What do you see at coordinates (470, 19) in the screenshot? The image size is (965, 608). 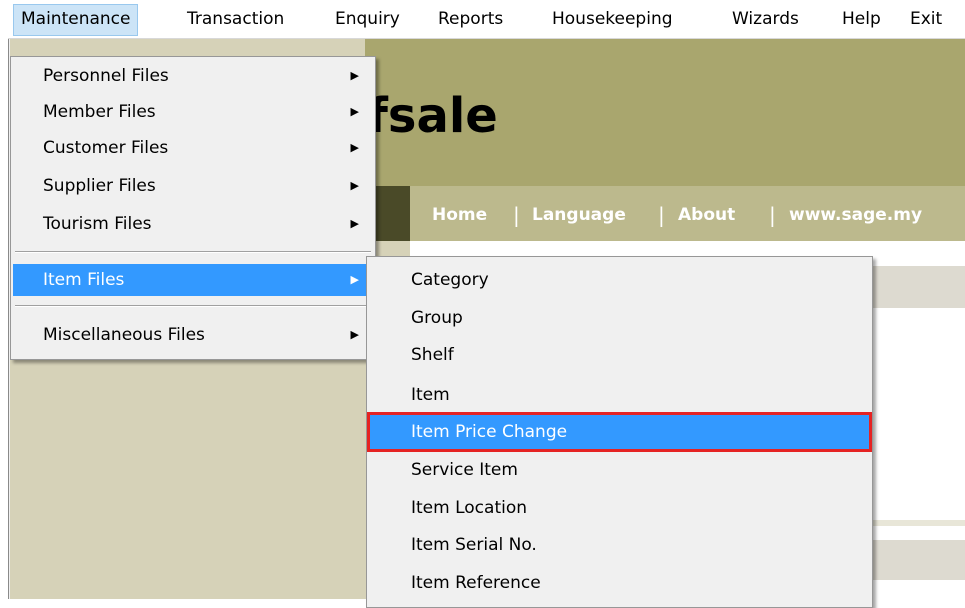 I see `menu-reports: Reports` at bounding box center [470, 19].